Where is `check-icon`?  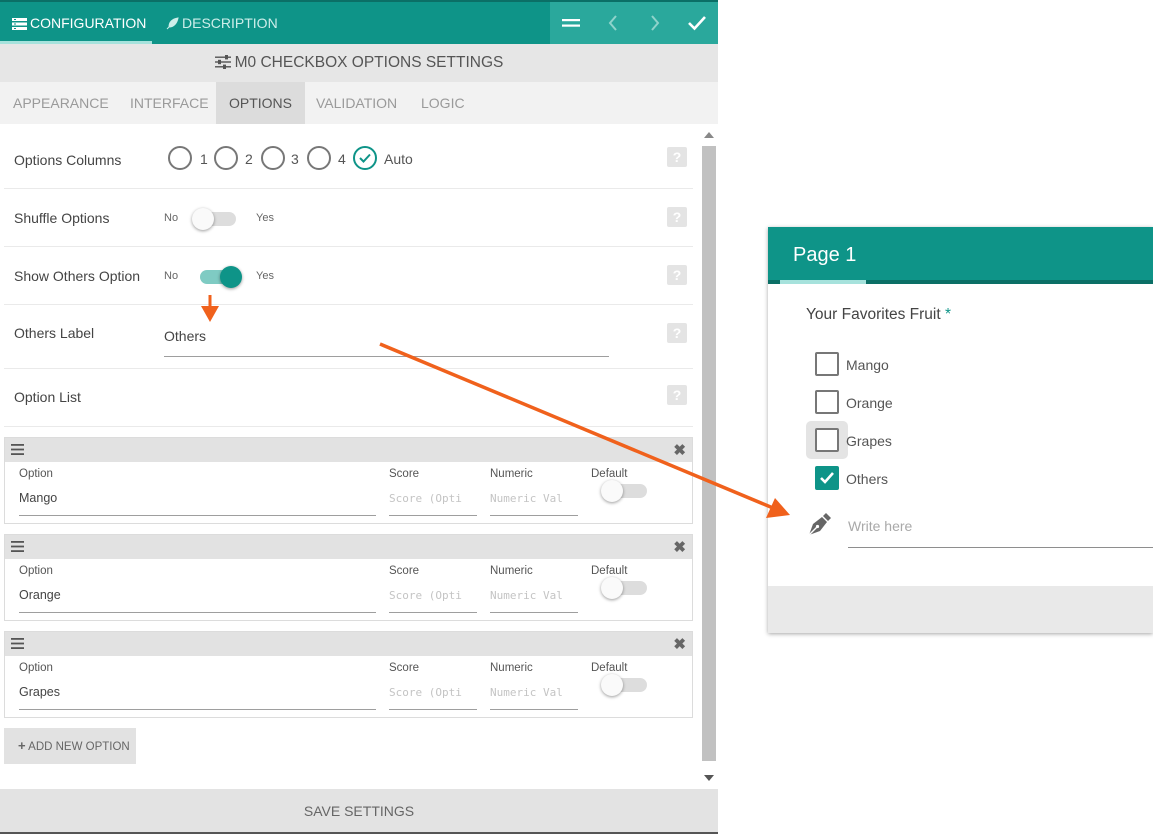 check-icon is located at coordinates (697, 23).